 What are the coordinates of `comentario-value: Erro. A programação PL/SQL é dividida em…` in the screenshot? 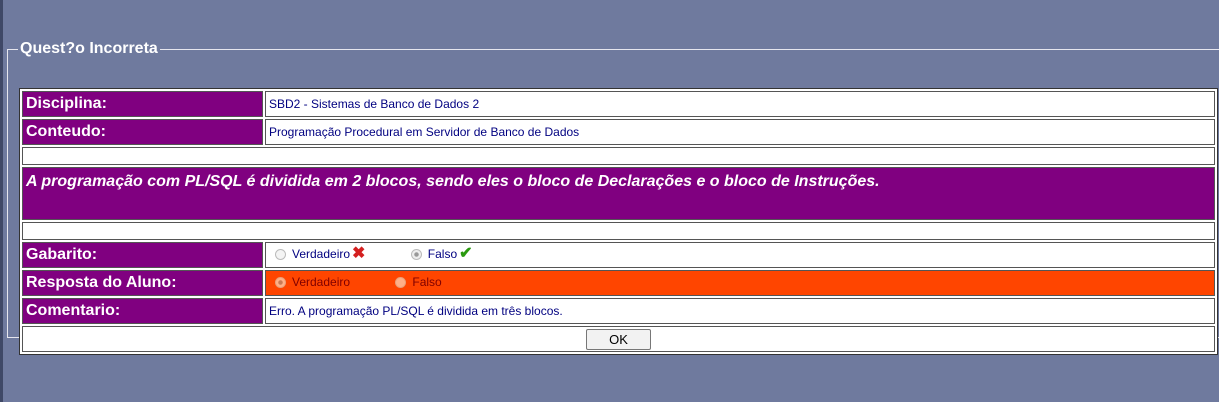 It's located at (740, 311).